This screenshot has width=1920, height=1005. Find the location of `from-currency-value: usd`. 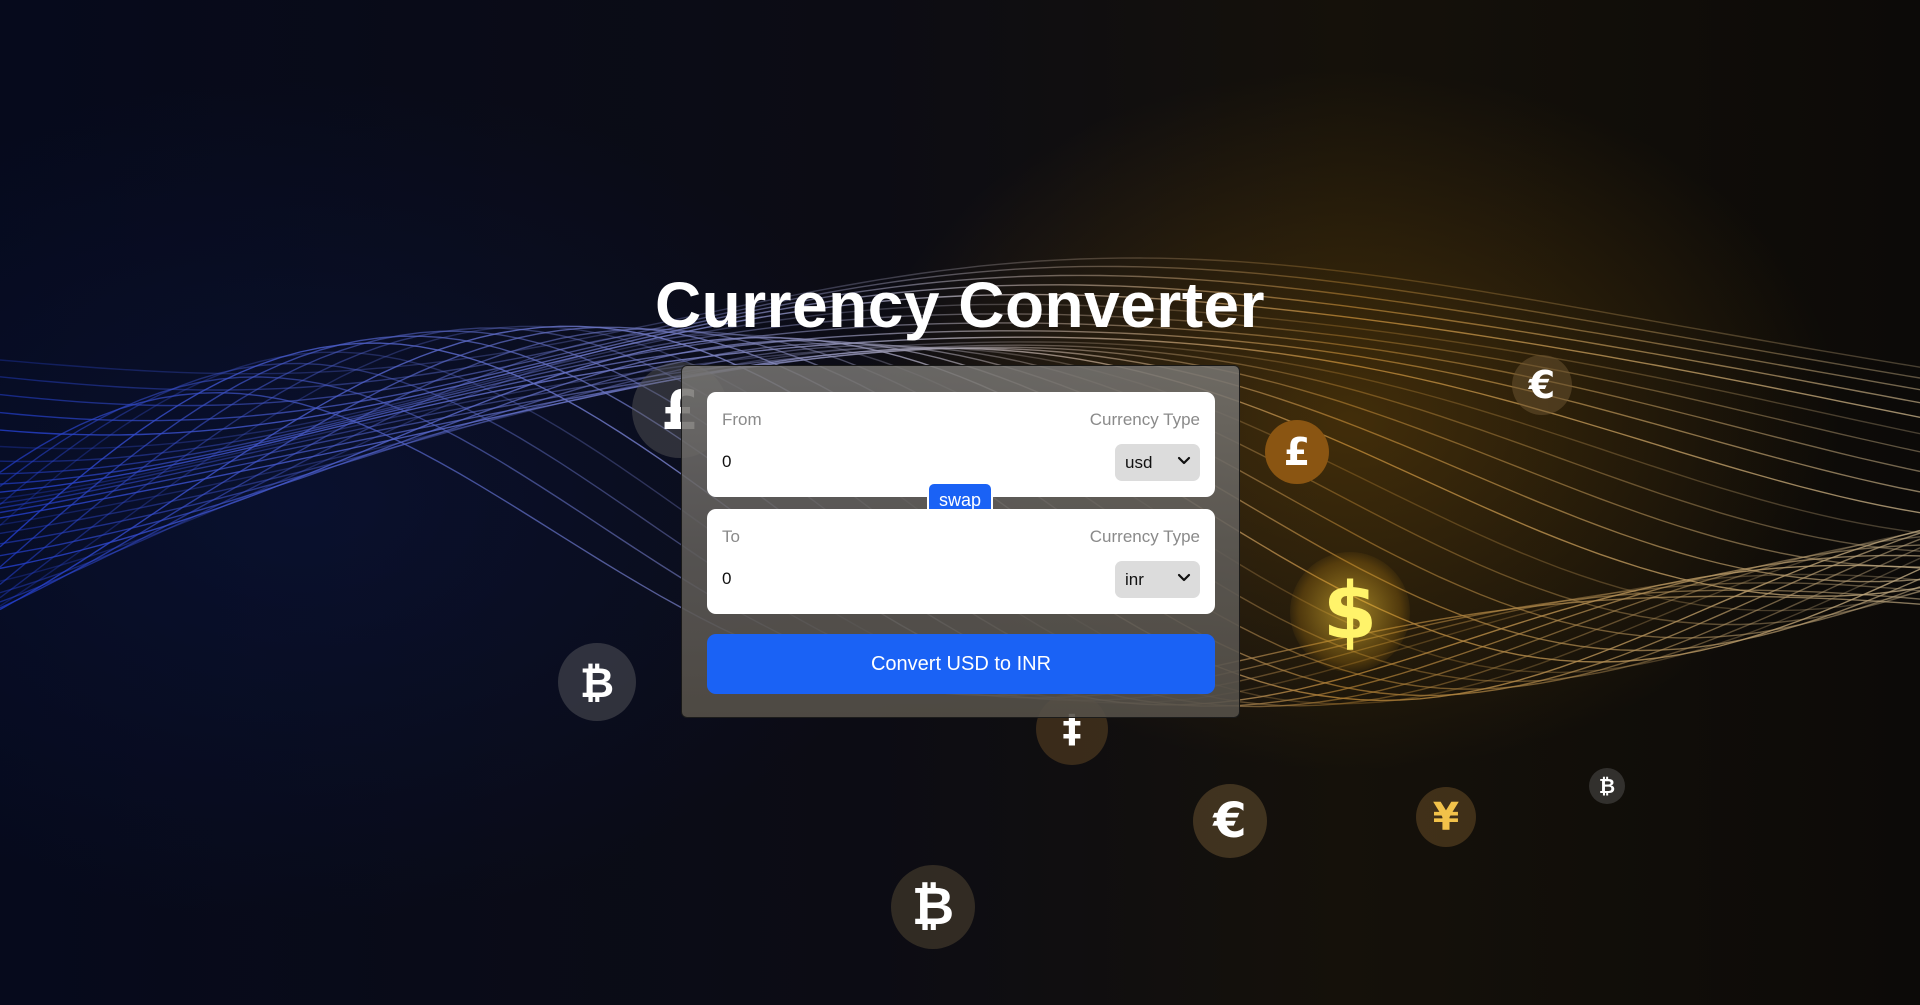

from-currency-value: usd is located at coordinates (1139, 462).